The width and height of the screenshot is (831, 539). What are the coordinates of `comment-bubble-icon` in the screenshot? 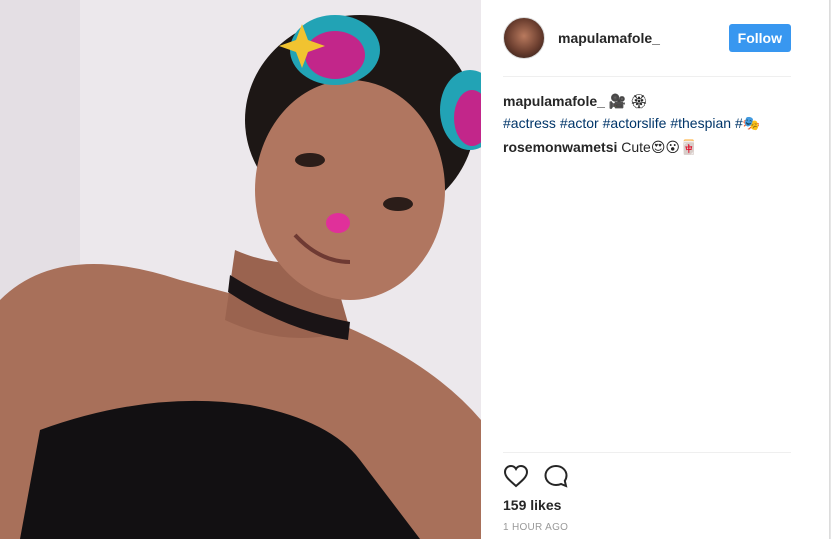 It's located at (556, 476).